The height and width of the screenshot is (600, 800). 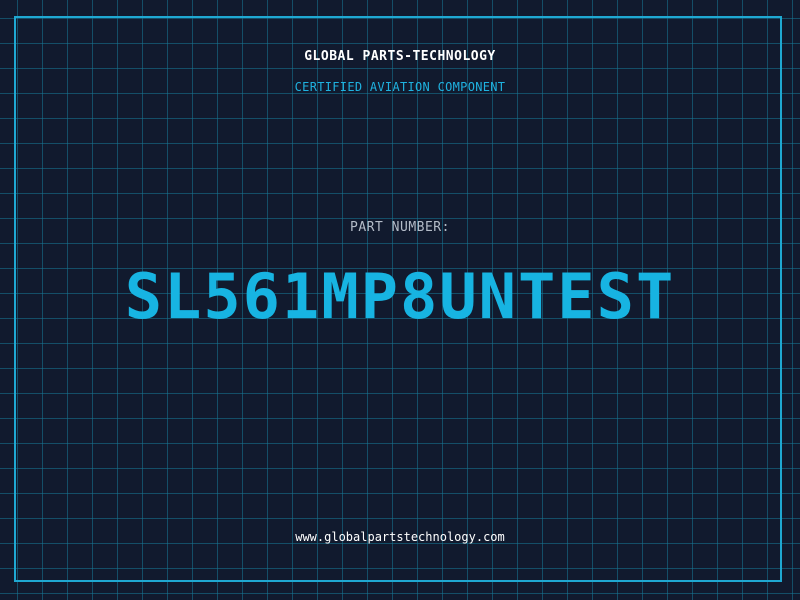 What do you see at coordinates (400, 56) in the screenshot?
I see `brand-title: GLOBAL PARTS-TECHNOLOGY` at bounding box center [400, 56].